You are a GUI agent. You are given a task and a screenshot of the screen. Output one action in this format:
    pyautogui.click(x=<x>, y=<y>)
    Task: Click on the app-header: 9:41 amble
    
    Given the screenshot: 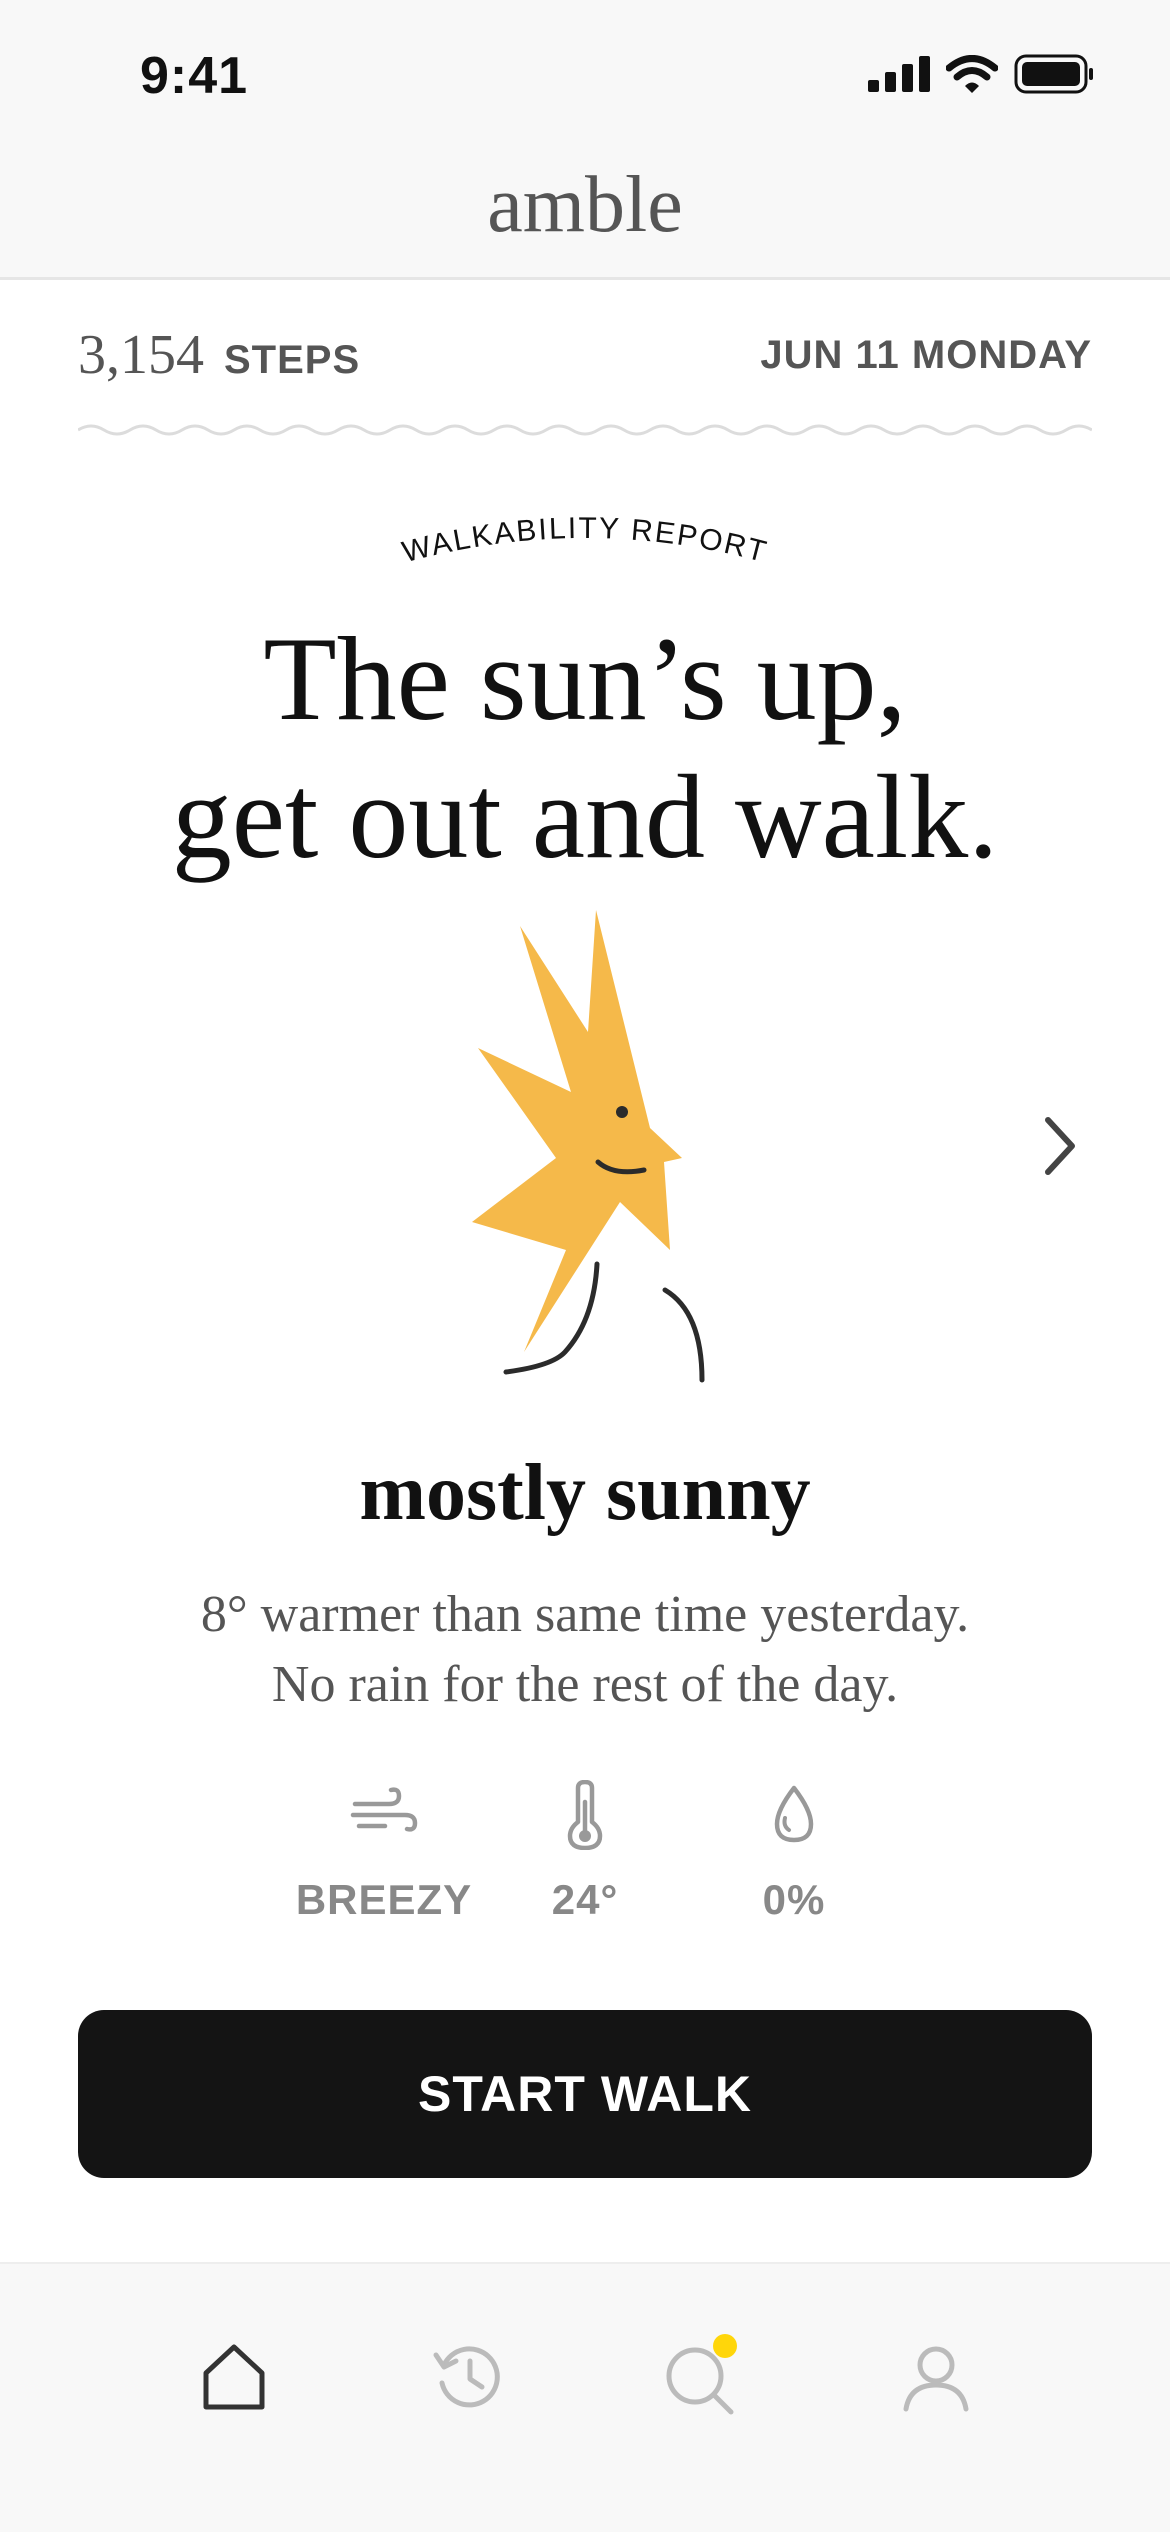 What is the action you would take?
    pyautogui.click(x=585, y=140)
    